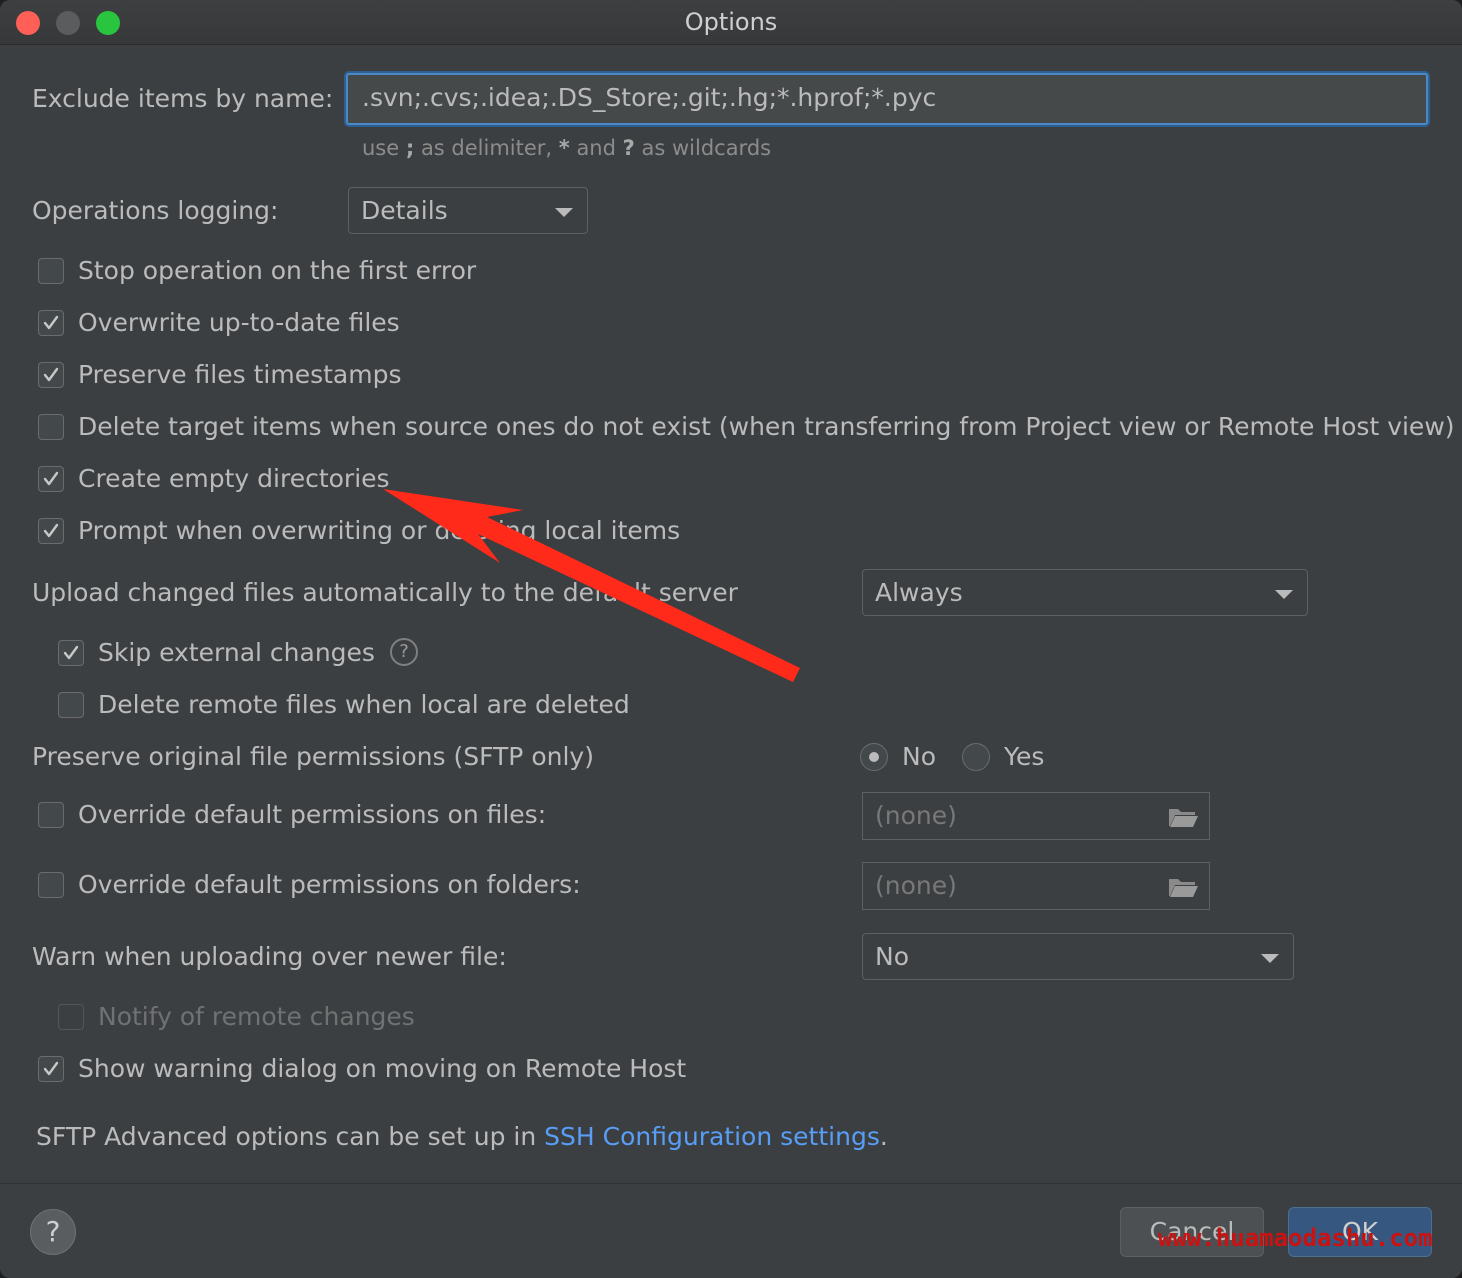 The width and height of the screenshot is (1462, 1278). Describe the element at coordinates (919, 756) in the screenshot. I see `preserve-perms-no-label: No` at that location.